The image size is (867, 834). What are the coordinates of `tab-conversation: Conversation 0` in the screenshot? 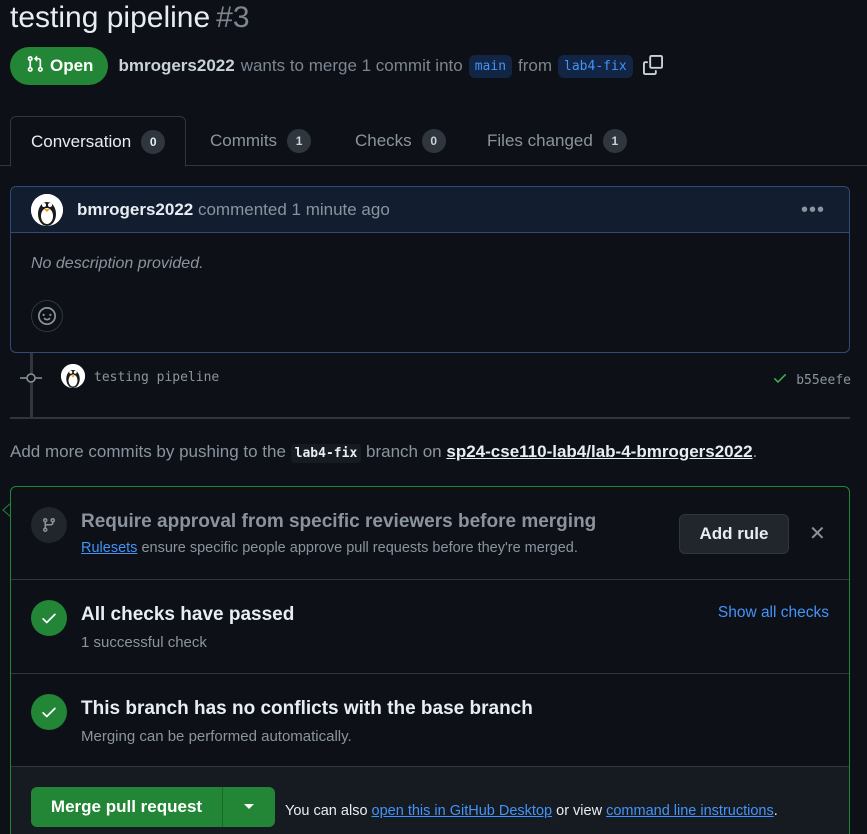 It's located at (98, 141).